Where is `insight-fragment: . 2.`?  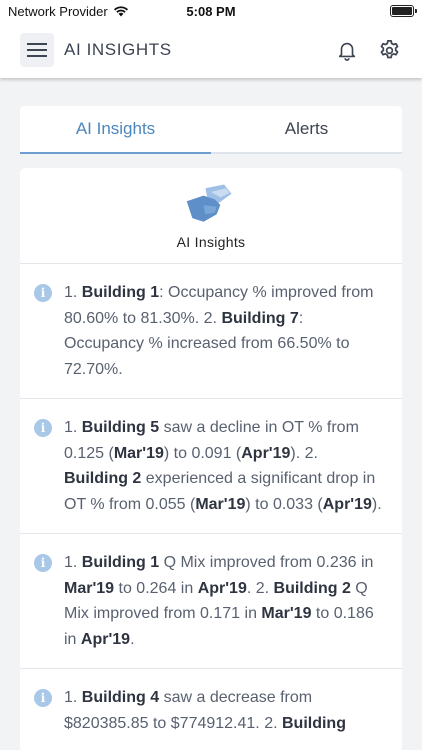 insight-fragment: . 2. is located at coordinates (260, 588).